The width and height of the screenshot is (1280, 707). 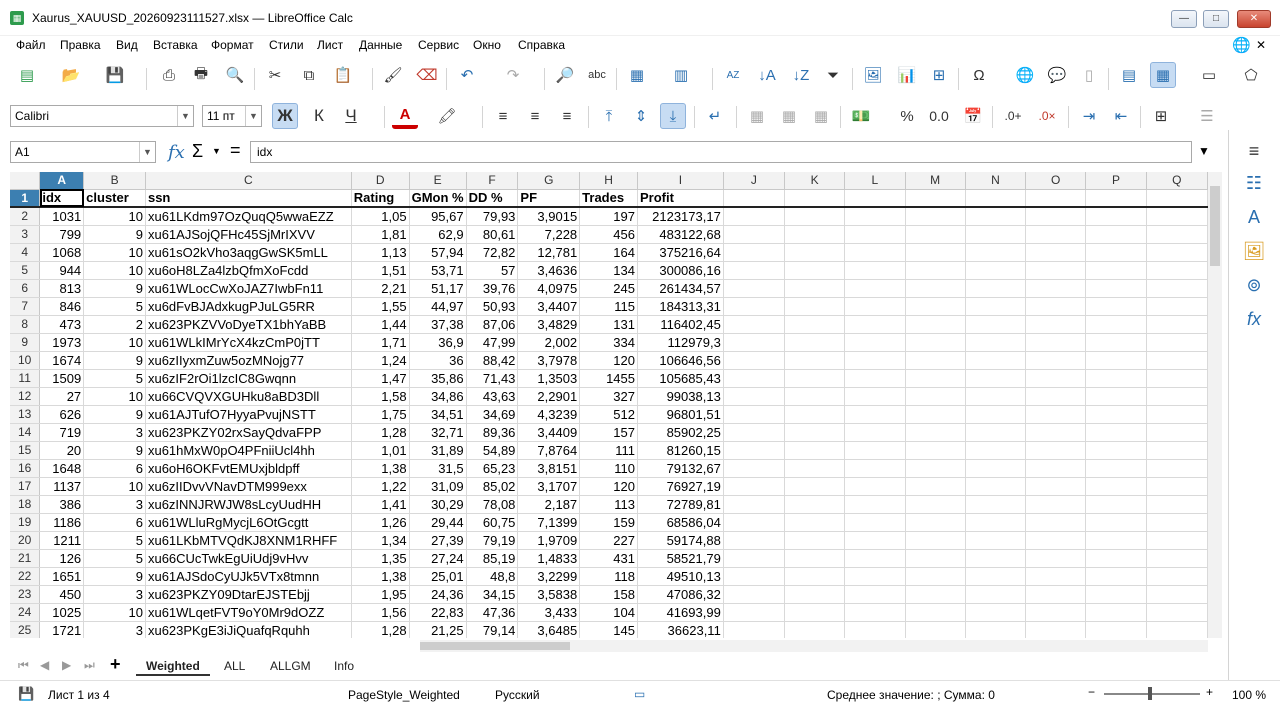 What do you see at coordinates (608, 612) in the screenshot?
I see `cell-h24: 104` at bounding box center [608, 612].